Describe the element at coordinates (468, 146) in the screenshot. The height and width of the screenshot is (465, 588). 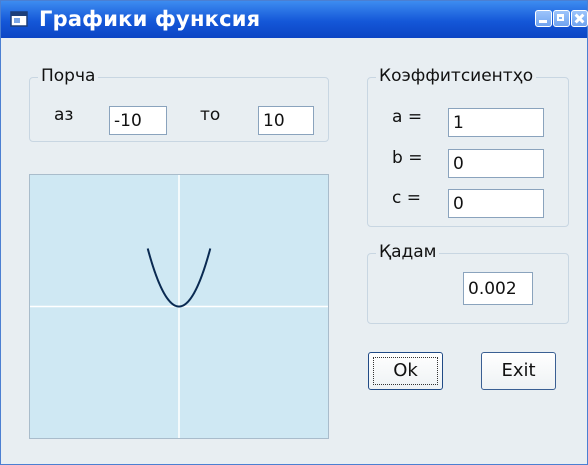
I see `coefficients-group: Коэффитсиентҳо a = 1 b = 0 c = 0` at that location.